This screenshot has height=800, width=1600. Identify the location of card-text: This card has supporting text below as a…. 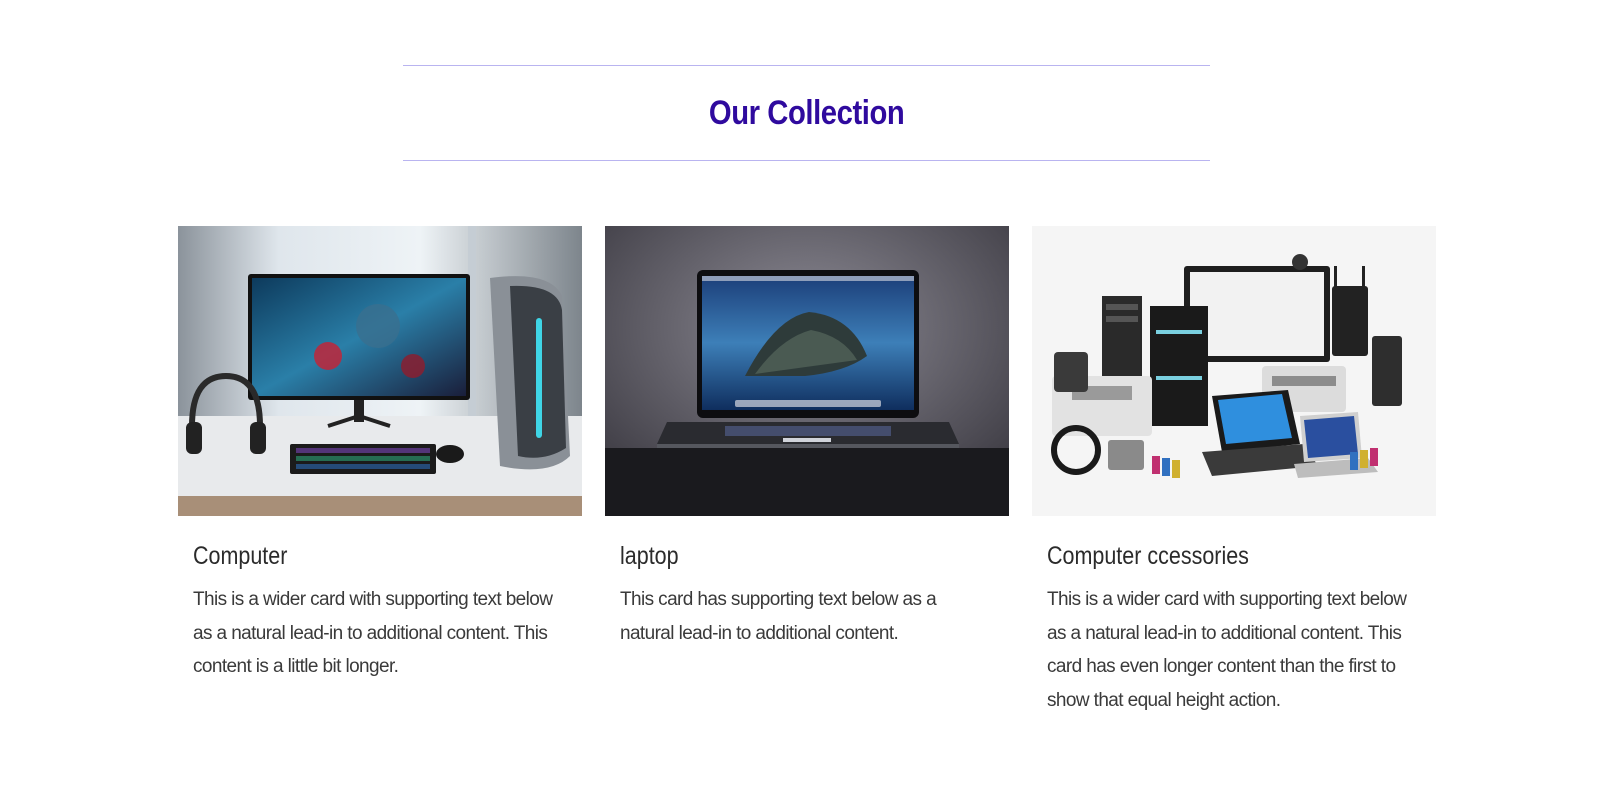
(778, 616).